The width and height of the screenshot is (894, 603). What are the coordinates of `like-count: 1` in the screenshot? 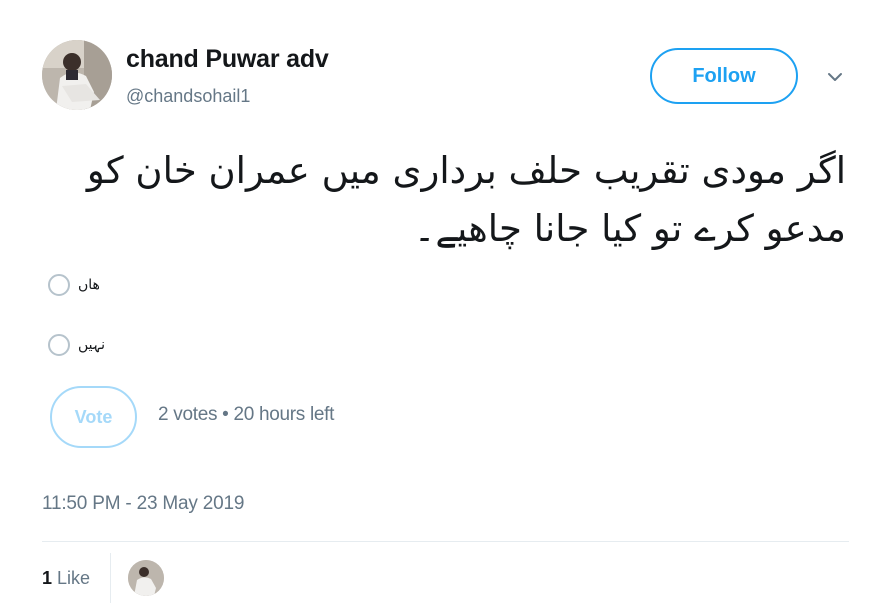 It's located at (47, 578).